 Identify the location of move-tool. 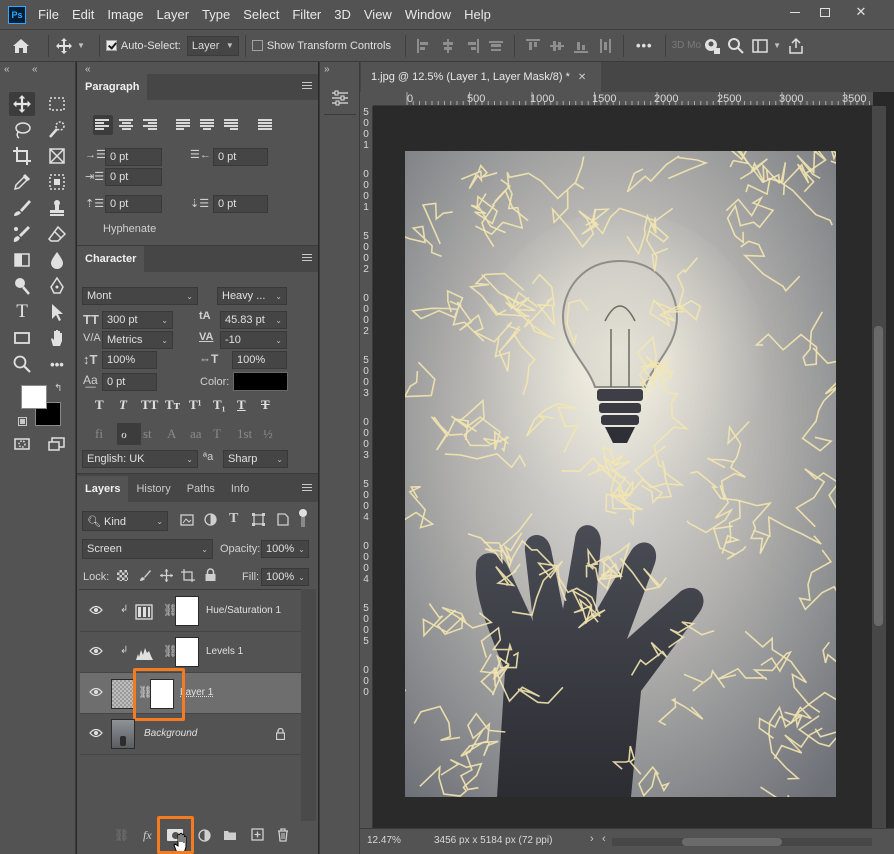
(22, 104).